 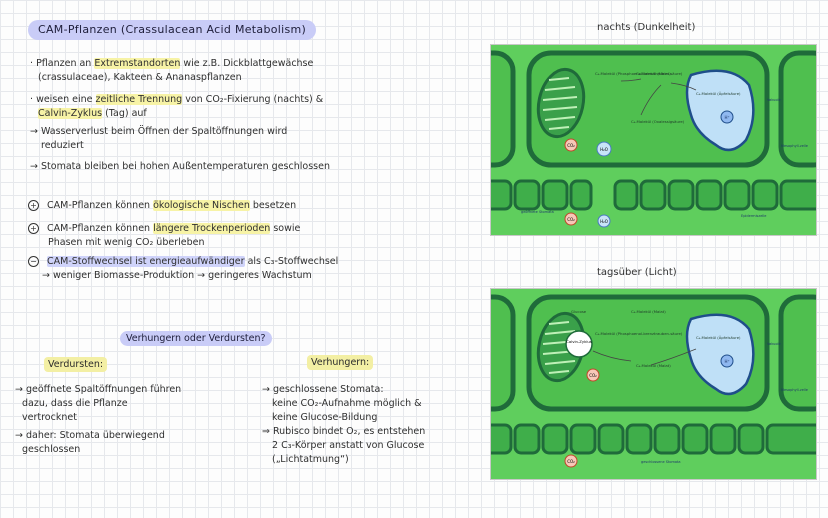 I want to click on verdursten-line-2: dazu, dass die Pflanze, so click(x=75, y=403).